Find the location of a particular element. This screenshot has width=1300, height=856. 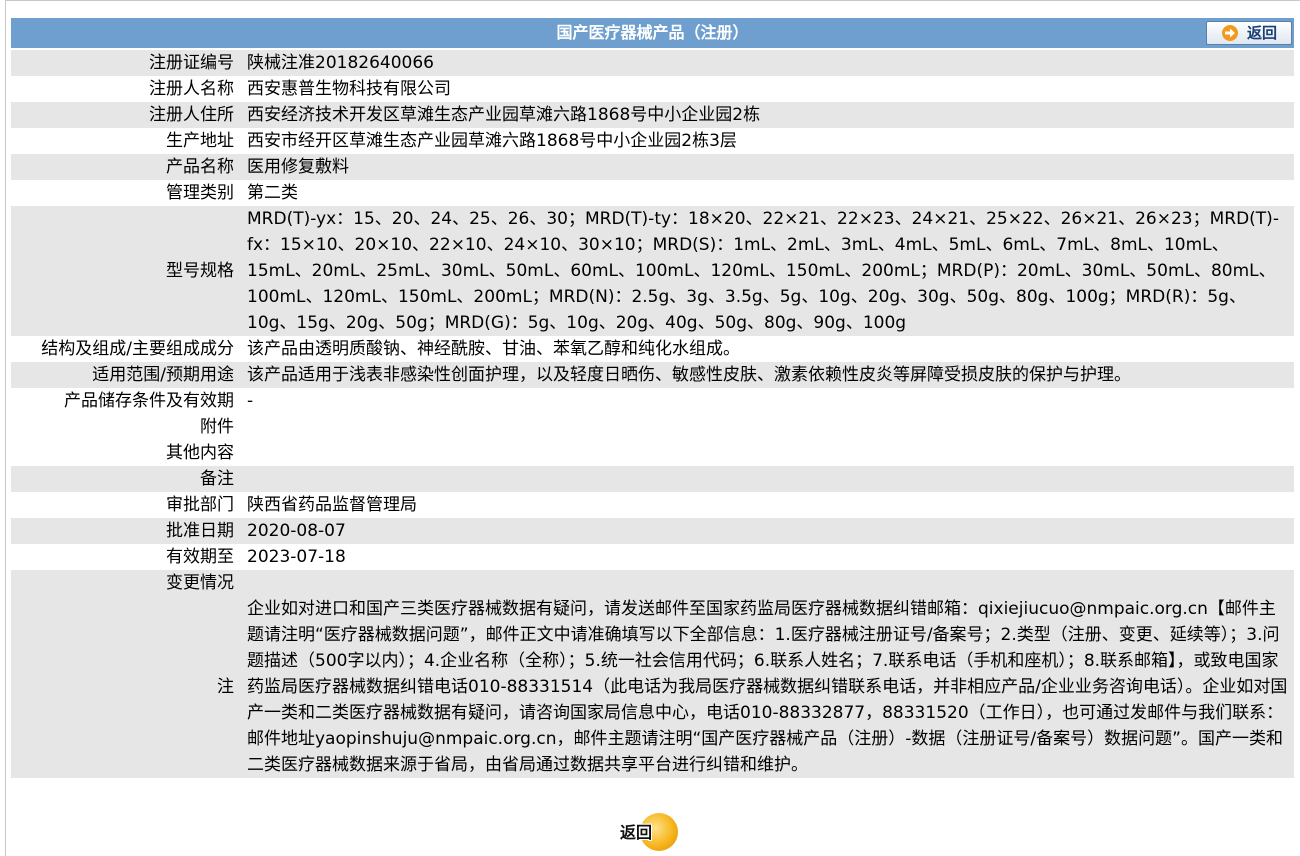

field-value: 西安惠普生物科技有限公司 is located at coordinates (768, 89).